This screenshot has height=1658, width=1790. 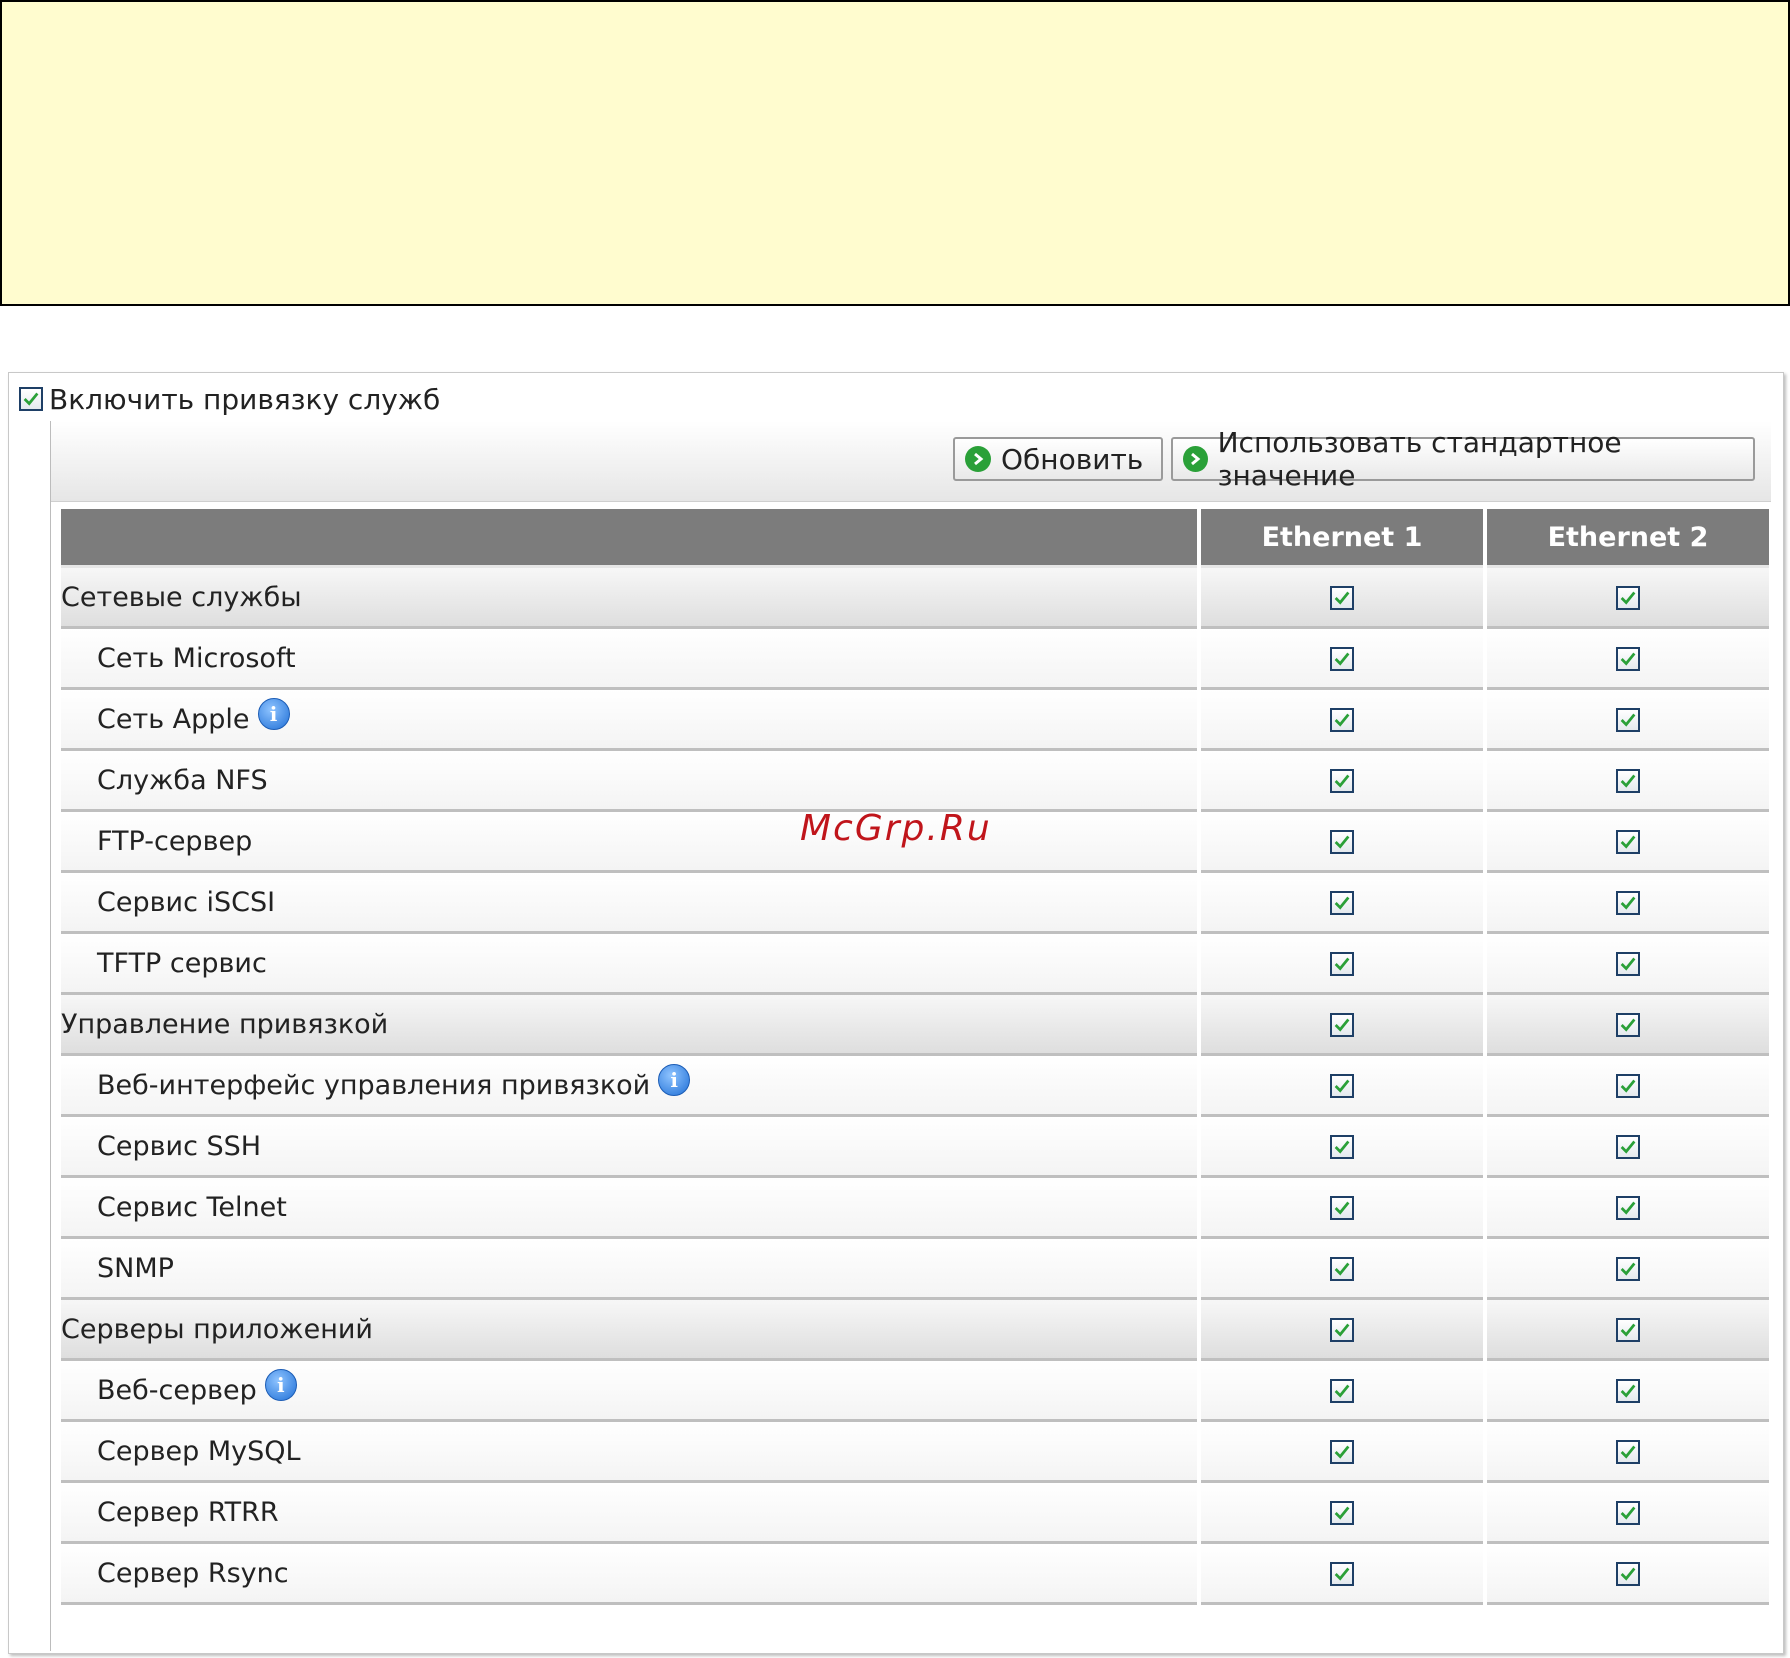 What do you see at coordinates (186, 902) in the screenshot?
I see `service-label: Сервис iSCSI` at bounding box center [186, 902].